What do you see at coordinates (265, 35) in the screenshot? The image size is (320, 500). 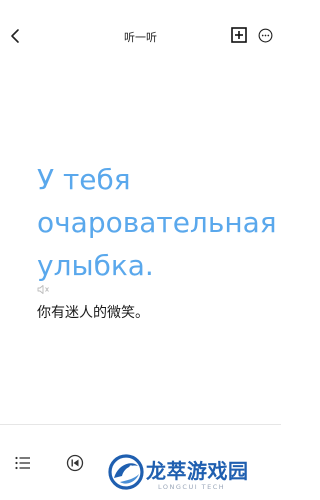 I see `more-circle-icon` at bounding box center [265, 35].